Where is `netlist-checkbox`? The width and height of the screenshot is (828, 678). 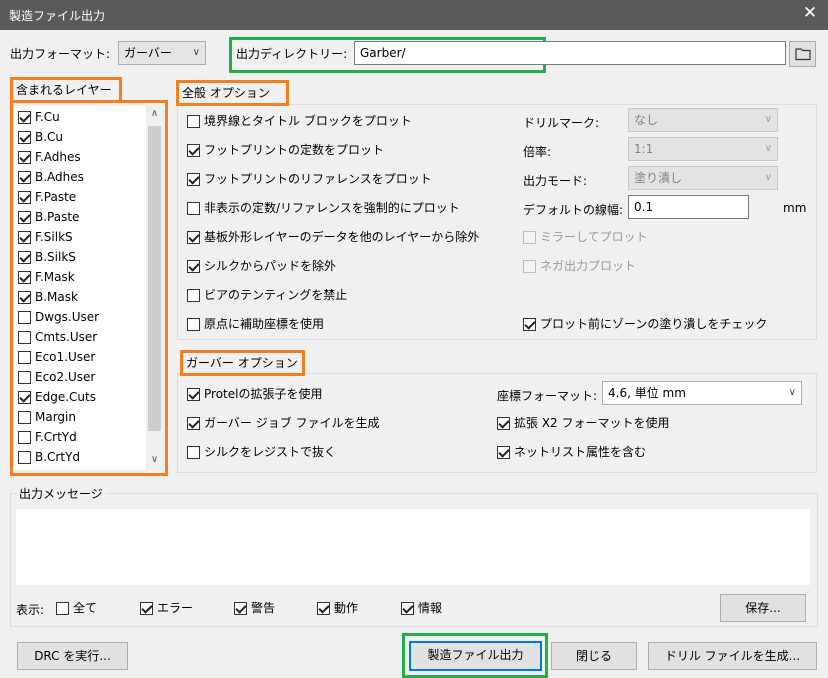 netlist-checkbox is located at coordinates (503, 452).